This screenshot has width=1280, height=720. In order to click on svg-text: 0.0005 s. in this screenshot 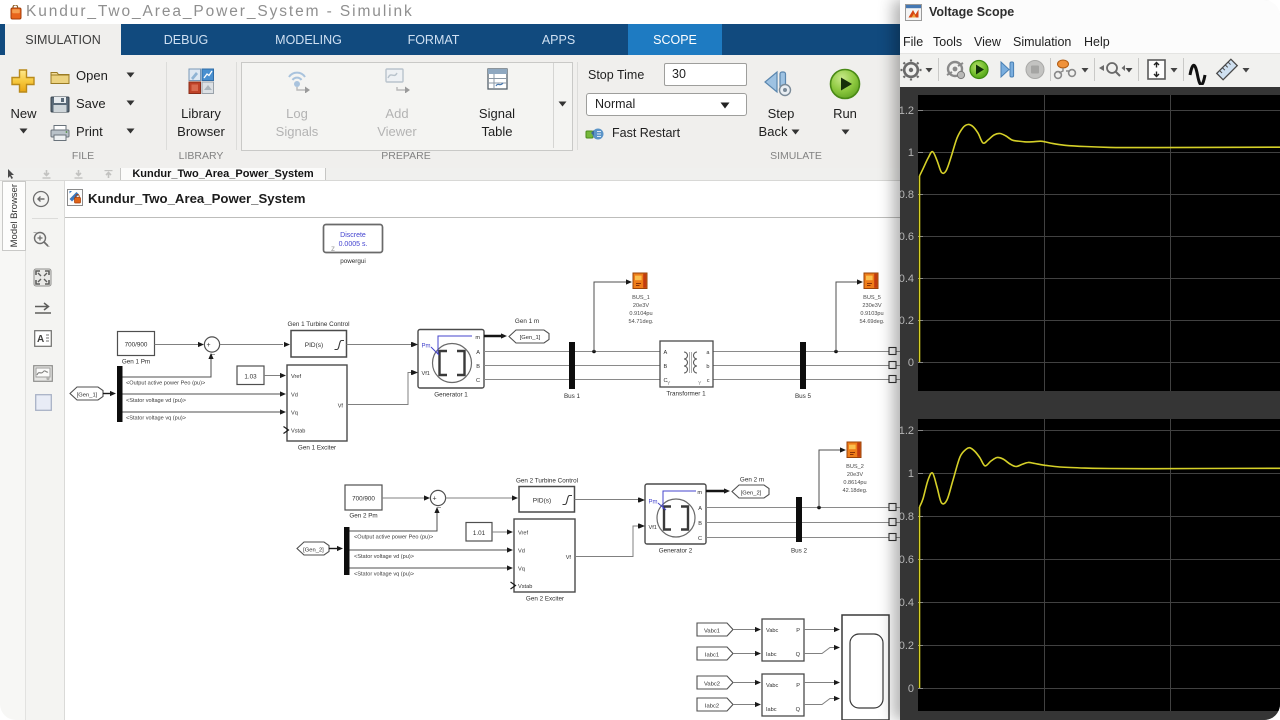, I will do `click(353, 244)`.